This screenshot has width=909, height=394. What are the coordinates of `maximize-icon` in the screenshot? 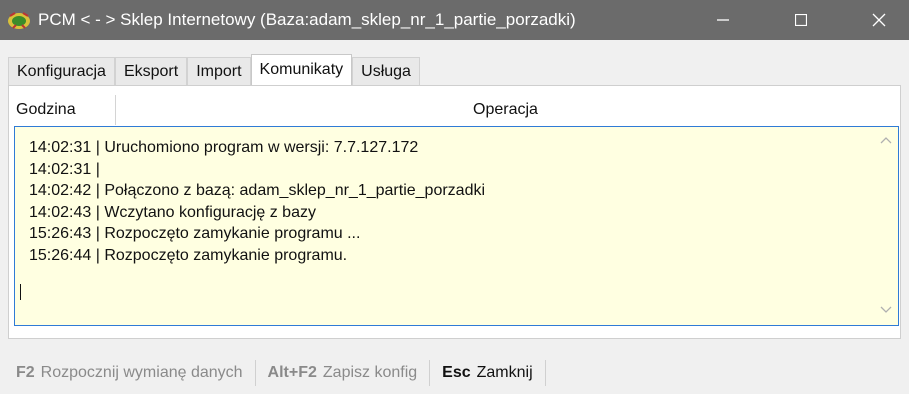 It's located at (801, 20).